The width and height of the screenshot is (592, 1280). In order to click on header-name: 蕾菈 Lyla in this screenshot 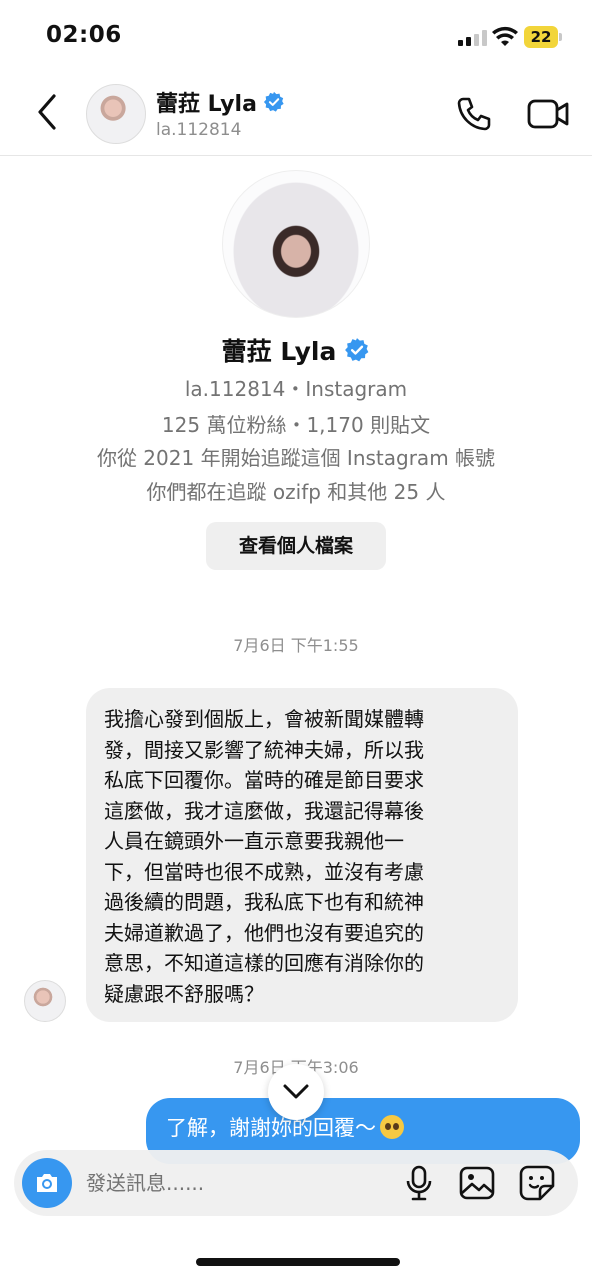, I will do `click(206, 104)`.